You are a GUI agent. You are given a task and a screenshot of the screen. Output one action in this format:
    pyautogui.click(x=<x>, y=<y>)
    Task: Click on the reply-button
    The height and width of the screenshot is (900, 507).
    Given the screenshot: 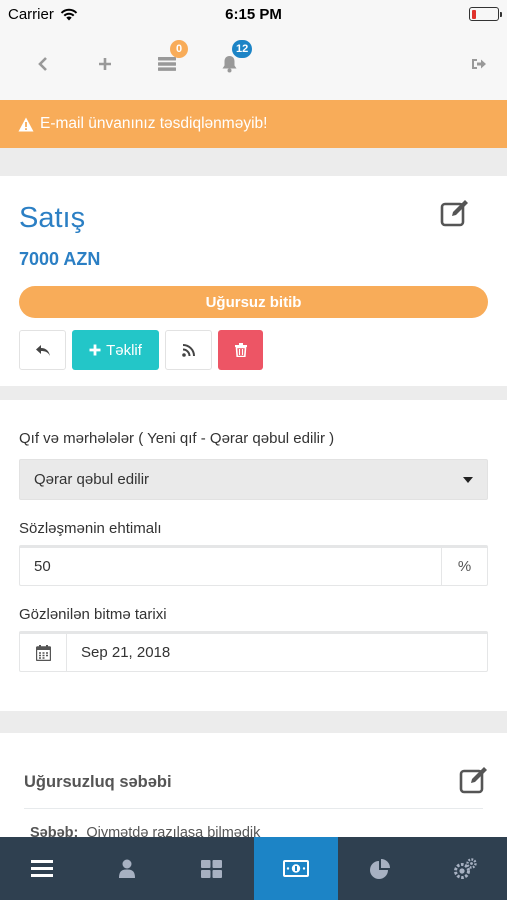 What is the action you would take?
    pyautogui.click(x=42, y=350)
    